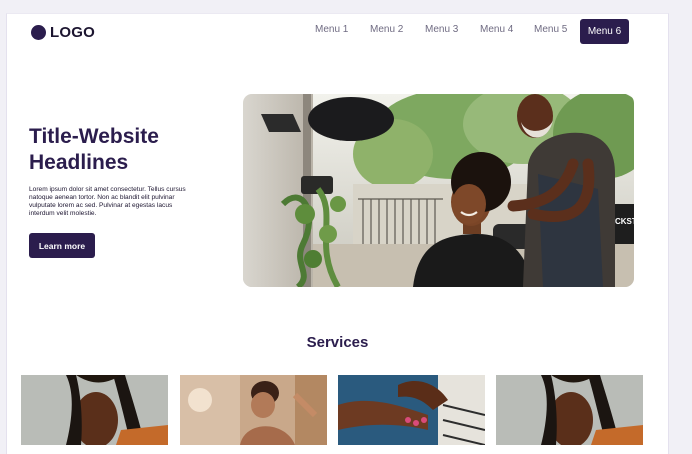 The width and height of the screenshot is (692, 454). I want to click on hero-title-line-1: Title-Website, so click(94, 136).